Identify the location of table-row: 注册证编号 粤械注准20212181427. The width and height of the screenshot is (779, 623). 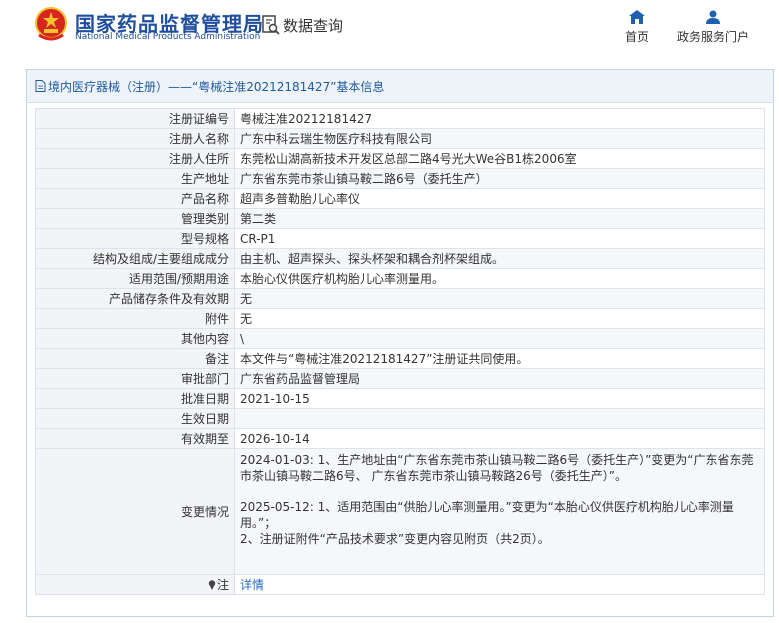
(400, 118).